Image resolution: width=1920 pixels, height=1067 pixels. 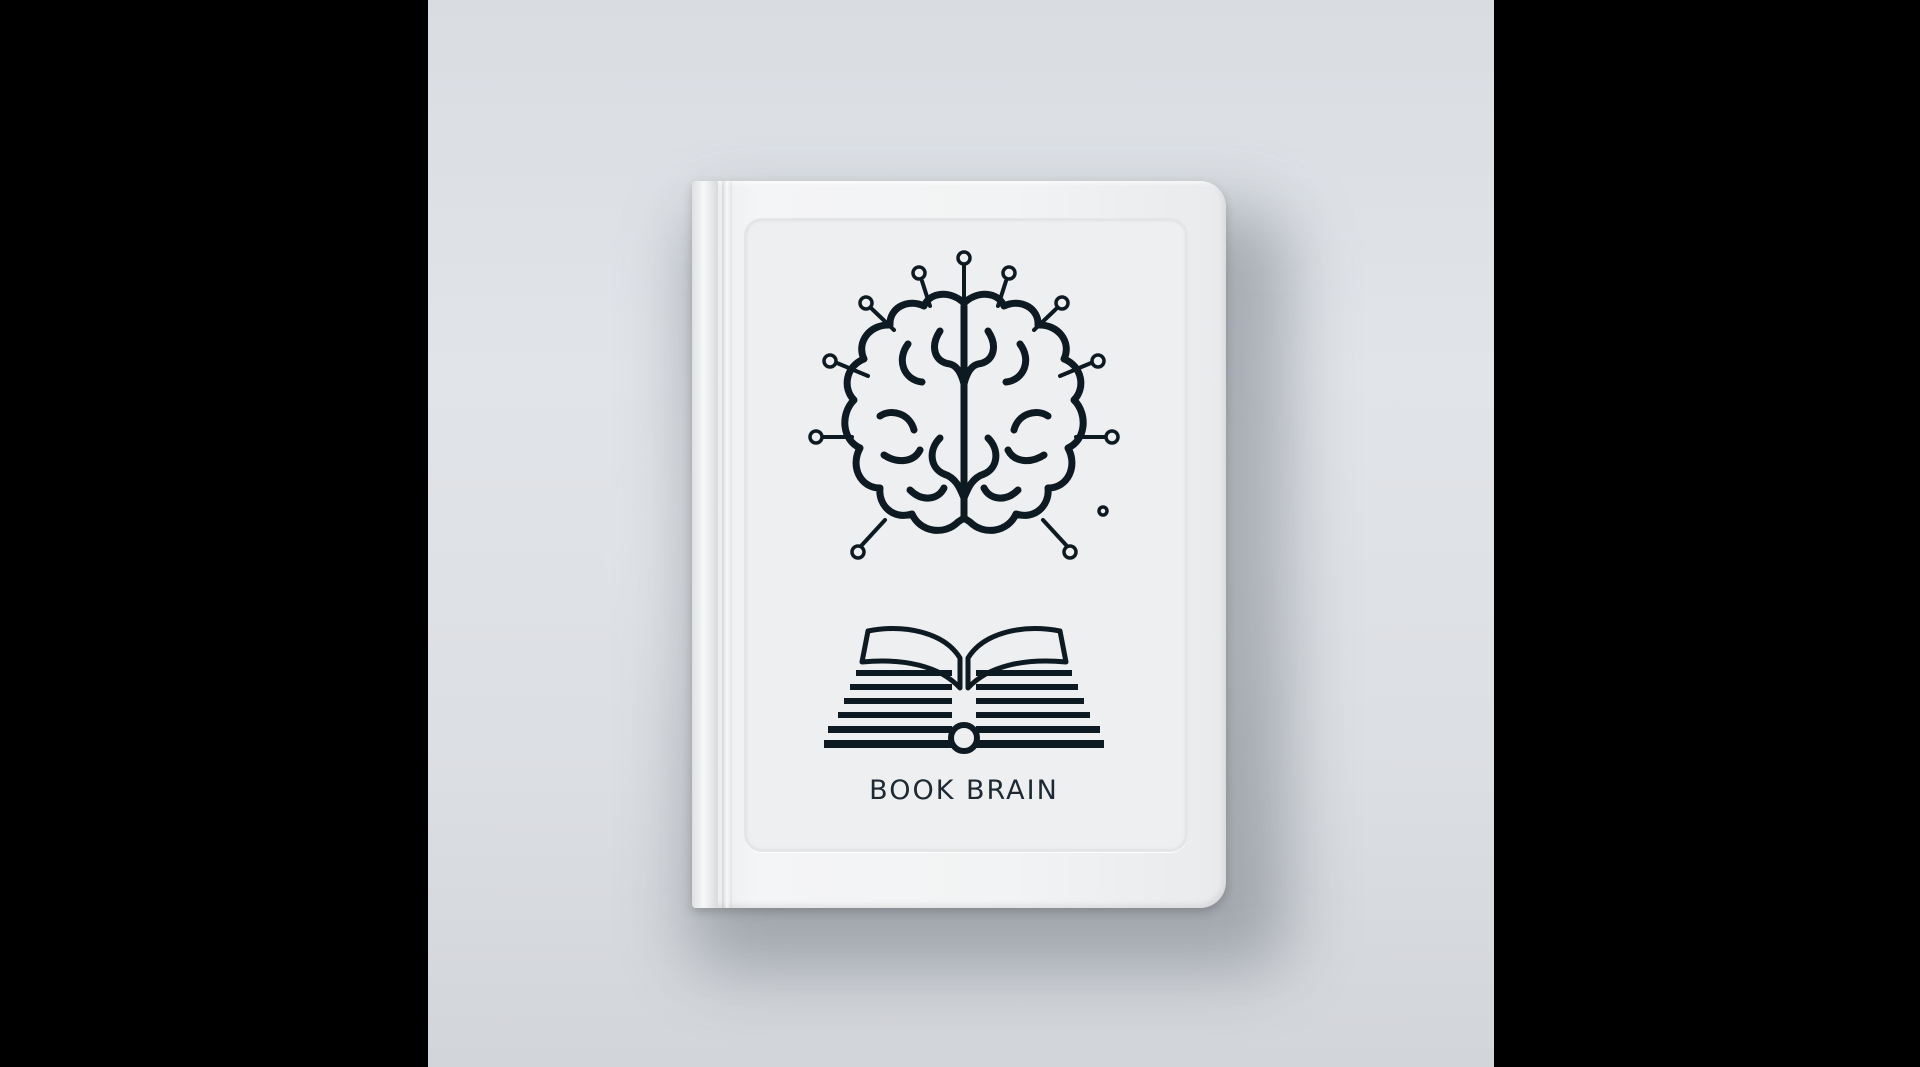 I want to click on book-spine, so click(x=705, y=544).